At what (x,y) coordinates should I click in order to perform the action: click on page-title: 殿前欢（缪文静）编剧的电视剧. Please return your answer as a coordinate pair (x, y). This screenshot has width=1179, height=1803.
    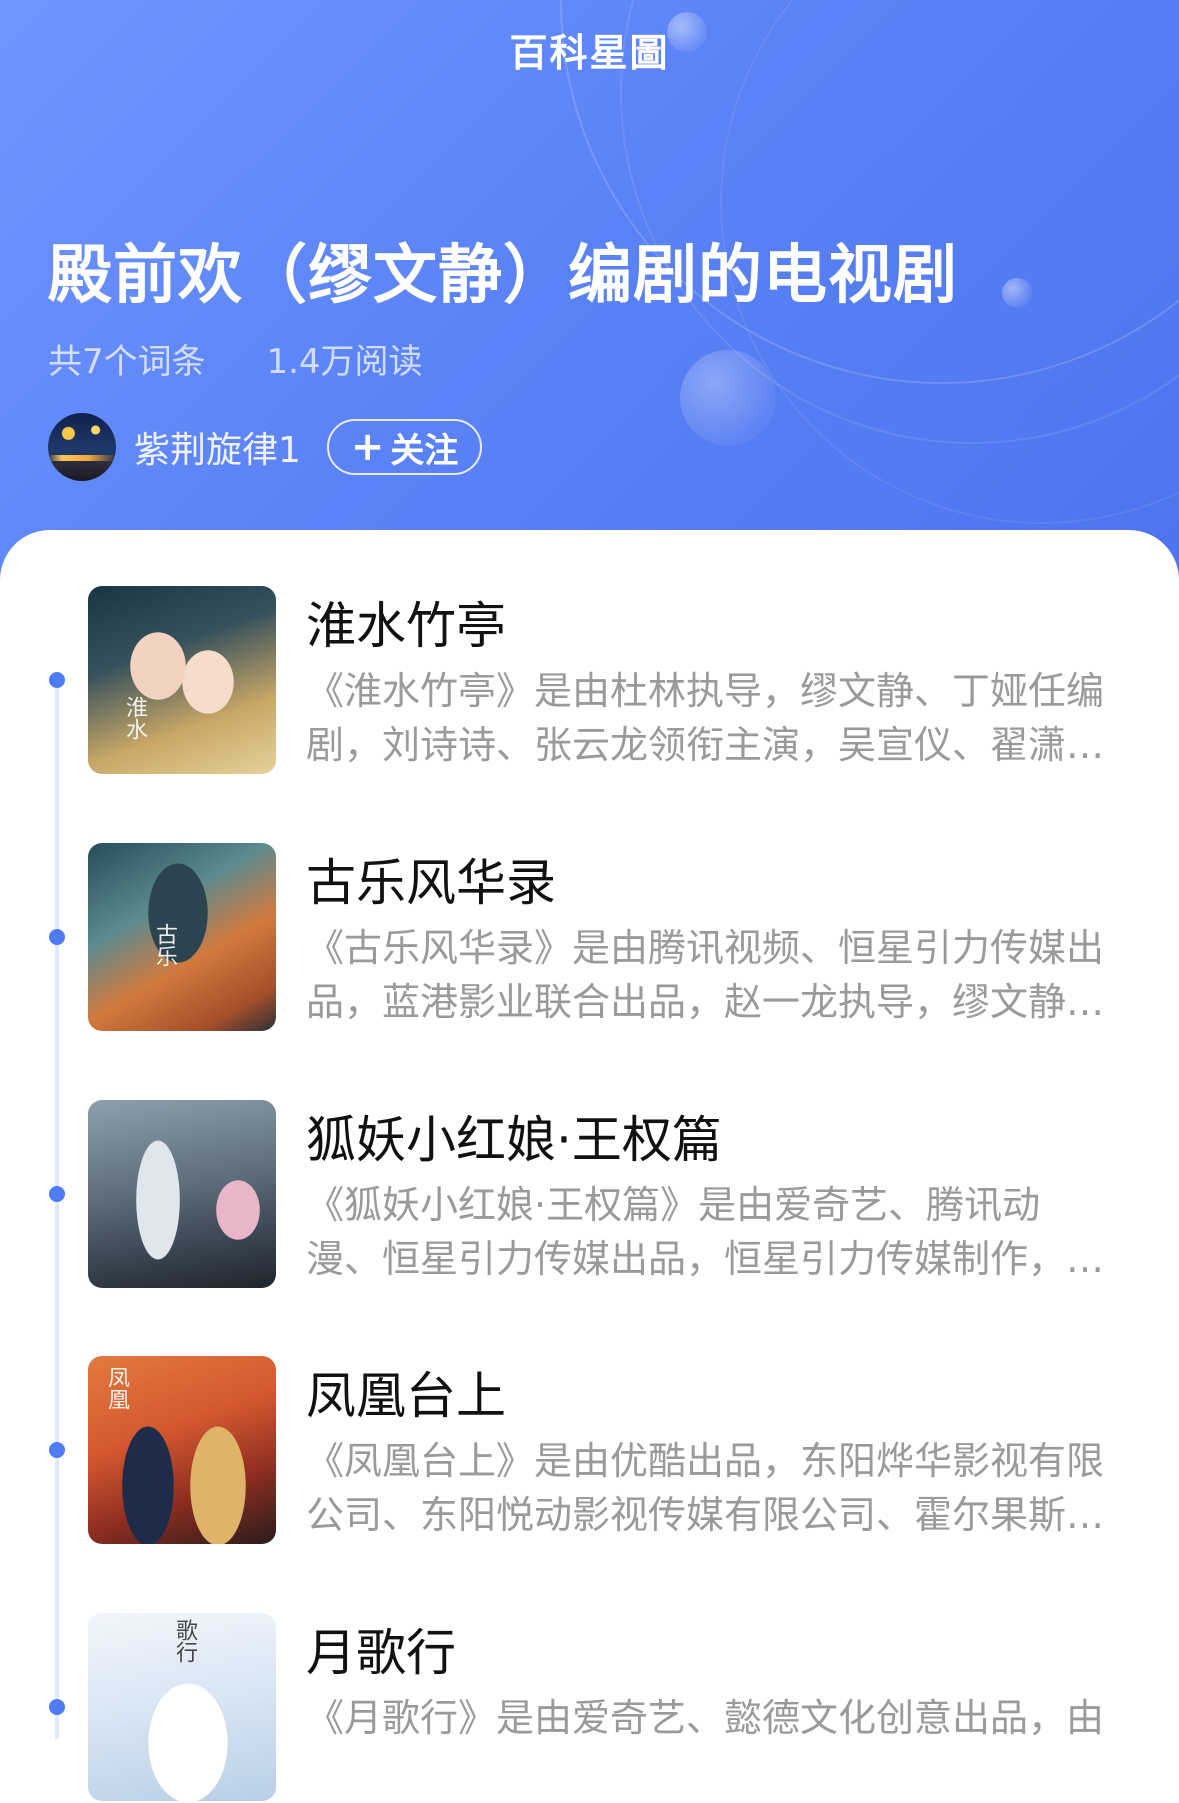
    Looking at the image, I should click on (503, 276).